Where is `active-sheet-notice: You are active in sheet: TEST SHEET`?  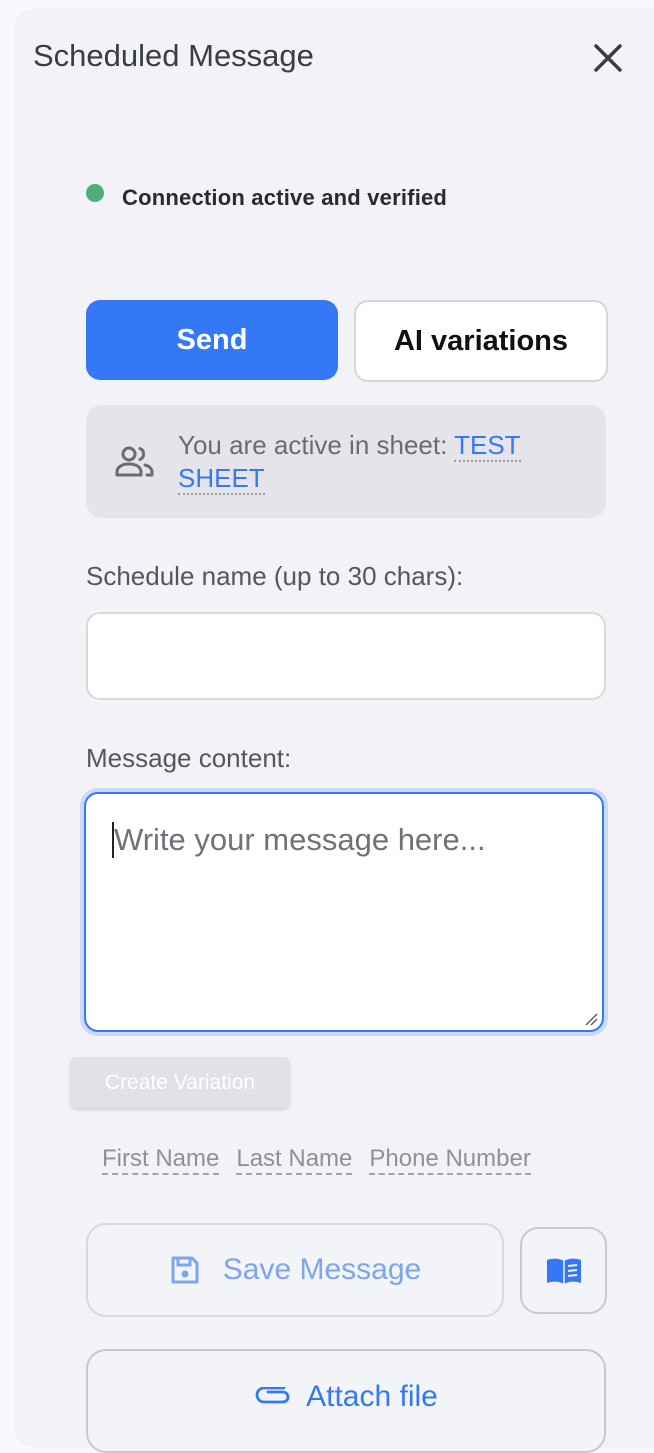
active-sheet-notice: You are active in sheet: TEST SHEET is located at coordinates (346, 461).